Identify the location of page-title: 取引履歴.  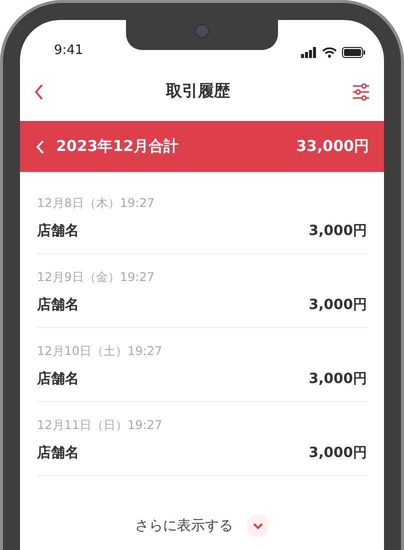
(198, 91).